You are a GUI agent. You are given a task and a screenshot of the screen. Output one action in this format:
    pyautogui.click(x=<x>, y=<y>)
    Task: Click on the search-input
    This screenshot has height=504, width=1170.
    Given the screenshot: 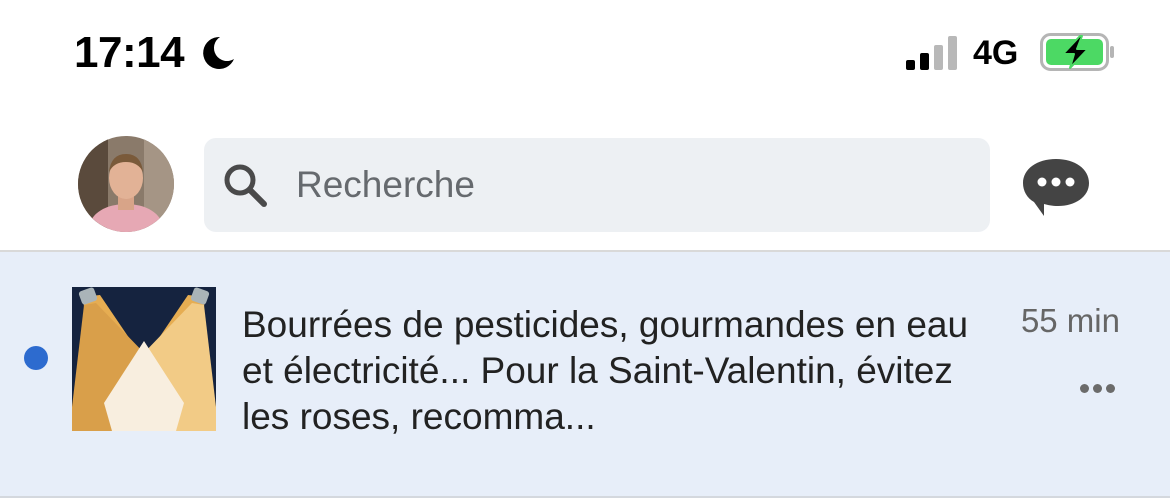 What is the action you would take?
    pyautogui.click(x=626, y=185)
    